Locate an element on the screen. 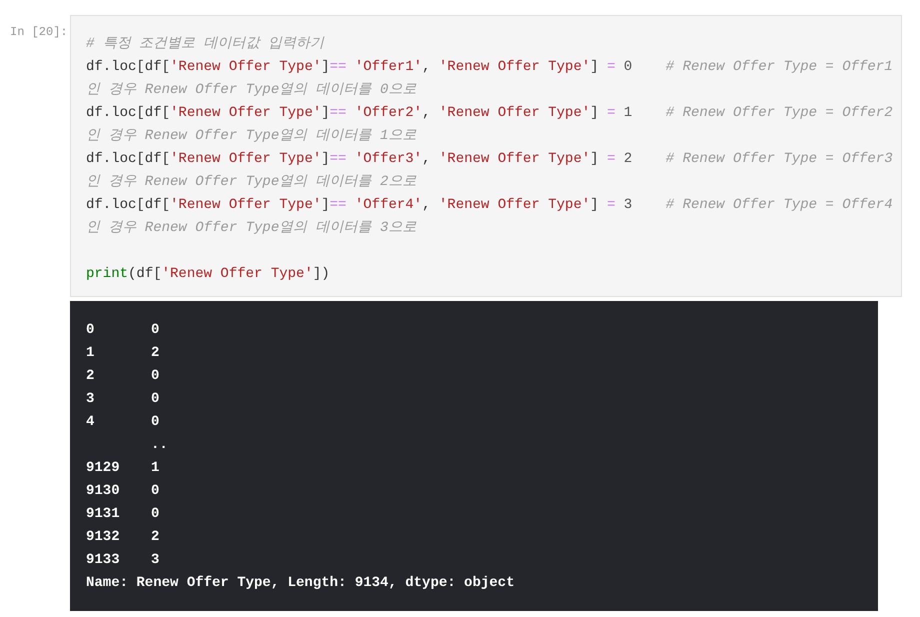 Image resolution: width=920 pixels, height=617 pixels. string-literal: 'Offer2' is located at coordinates (388, 113).